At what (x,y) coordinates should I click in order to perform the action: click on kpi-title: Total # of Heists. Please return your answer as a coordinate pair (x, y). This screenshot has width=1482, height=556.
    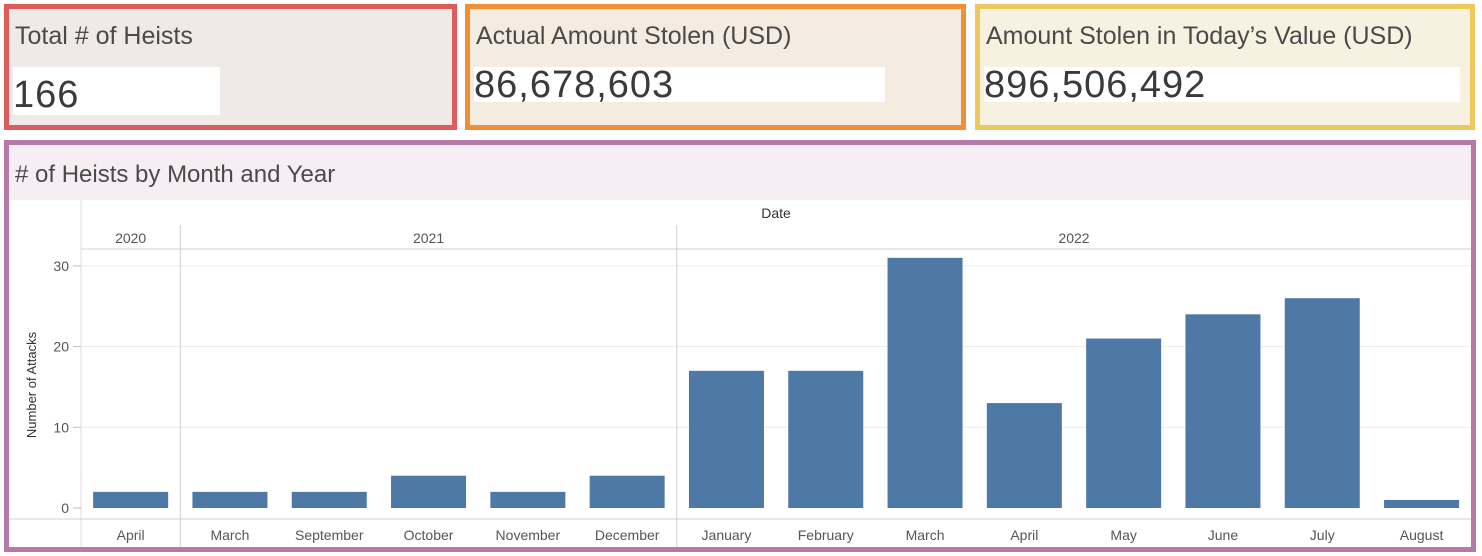
    Looking at the image, I should click on (104, 36).